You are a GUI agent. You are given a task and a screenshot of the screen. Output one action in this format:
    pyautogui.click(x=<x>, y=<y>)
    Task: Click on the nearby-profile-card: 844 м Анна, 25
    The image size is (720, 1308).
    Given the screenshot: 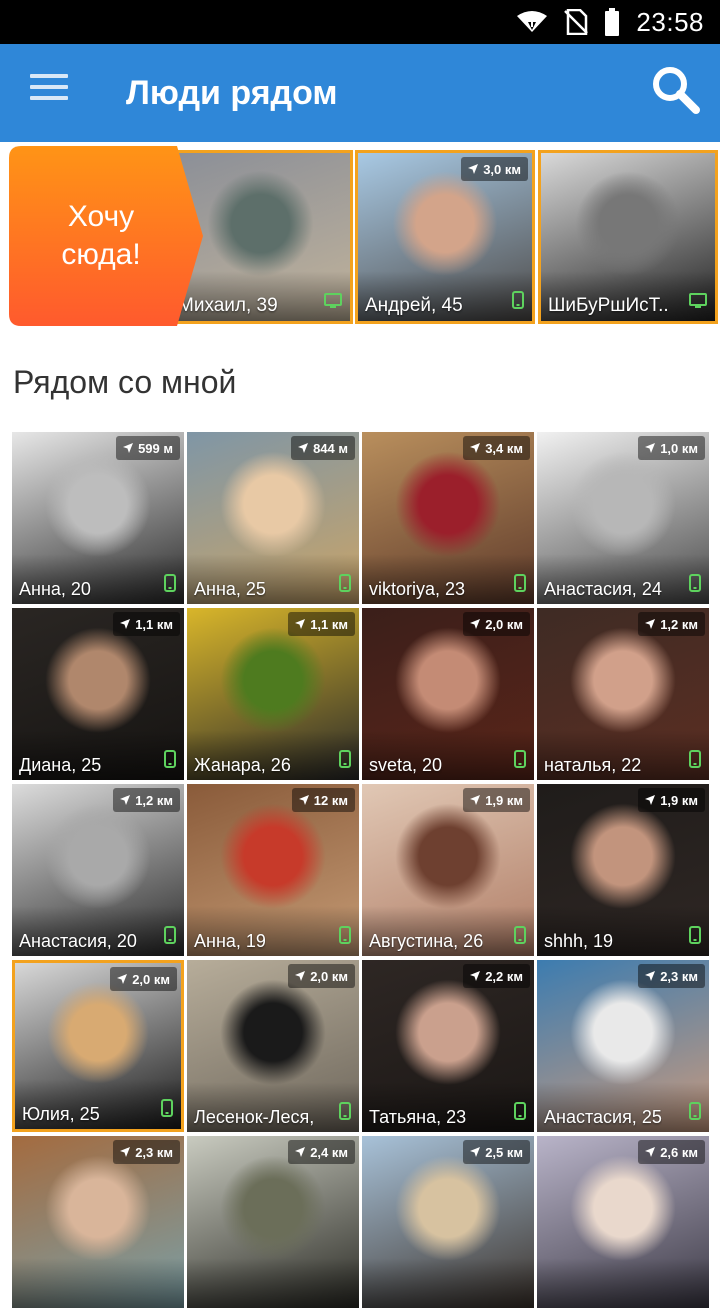 What is the action you would take?
    pyautogui.click(x=273, y=518)
    